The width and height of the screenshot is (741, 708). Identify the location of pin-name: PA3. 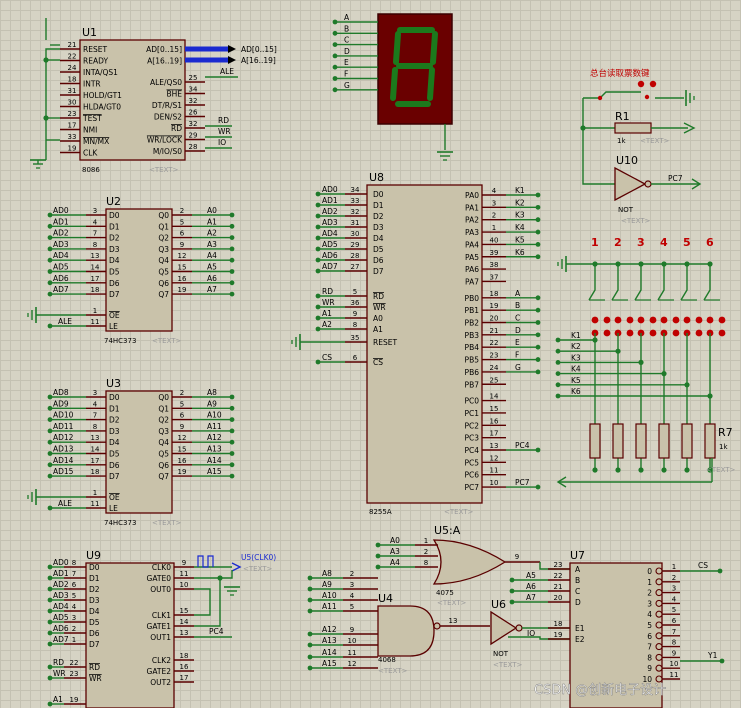
(472, 232).